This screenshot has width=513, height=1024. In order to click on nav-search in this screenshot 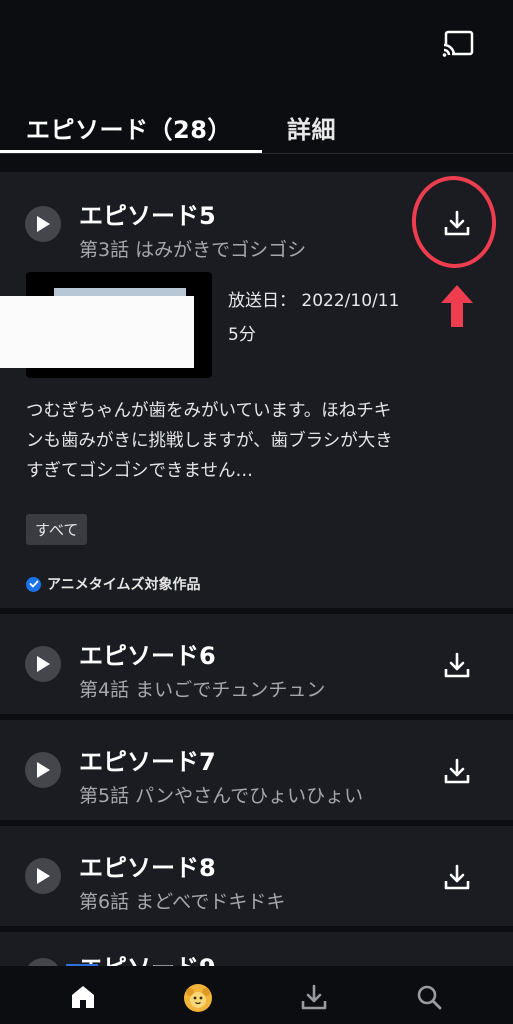, I will do `click(429, 997)`.